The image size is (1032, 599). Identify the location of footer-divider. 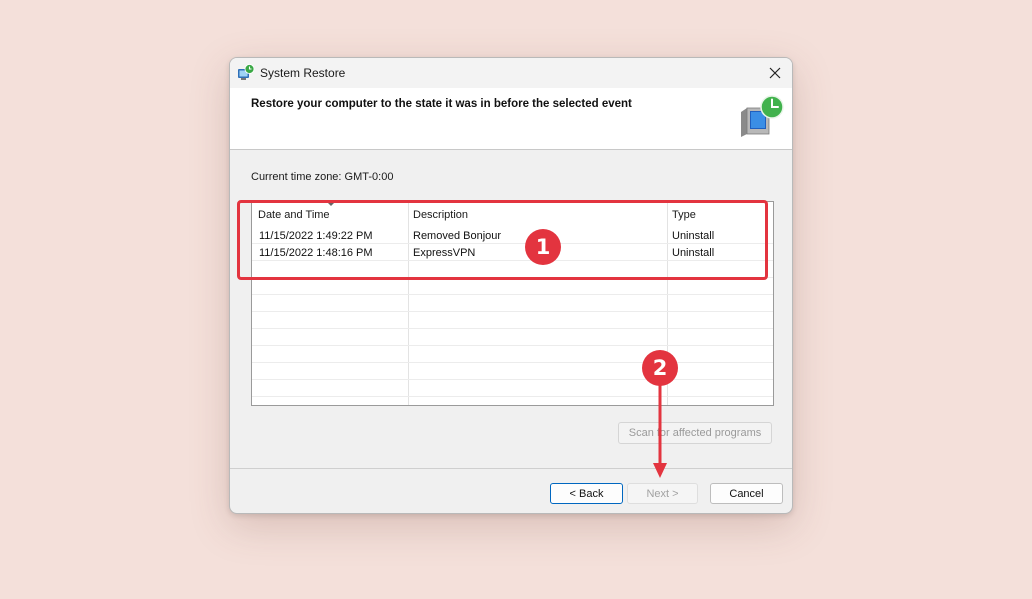
(511, 468).